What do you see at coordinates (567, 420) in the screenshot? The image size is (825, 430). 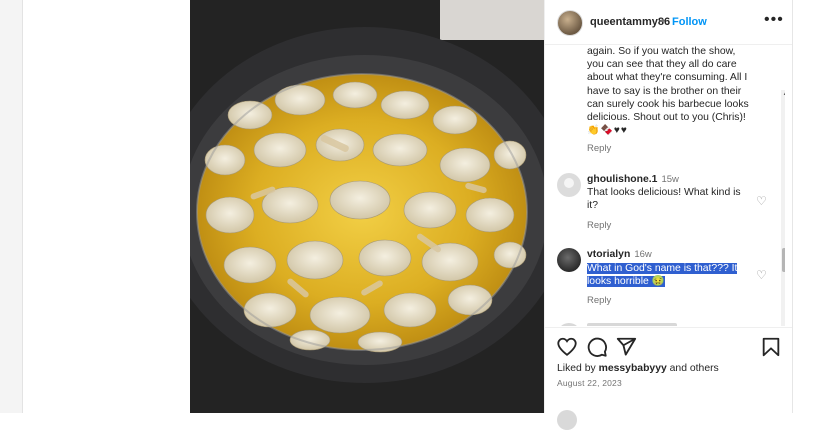 I see `current-user-avatar` at bounding box center [567, 420].